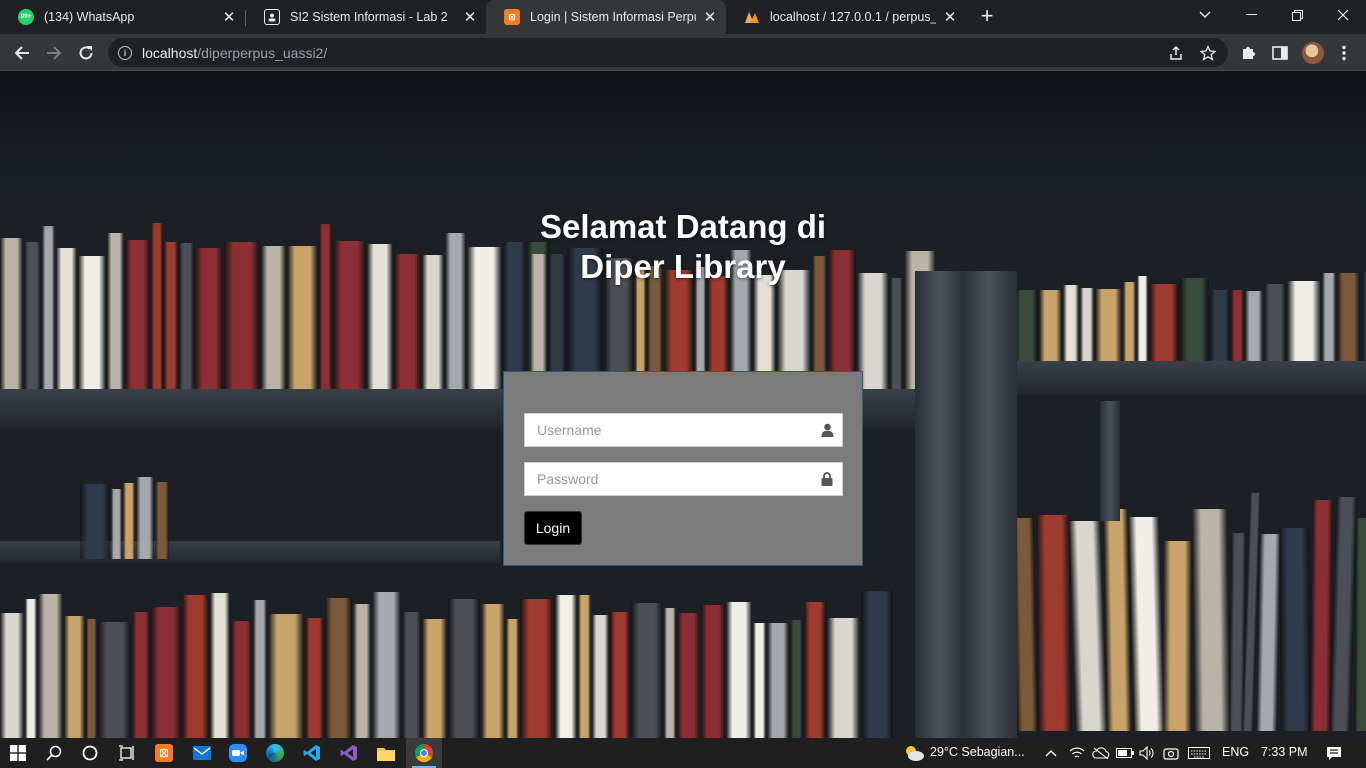  I want to click on weather-icon, so click(914, 753).